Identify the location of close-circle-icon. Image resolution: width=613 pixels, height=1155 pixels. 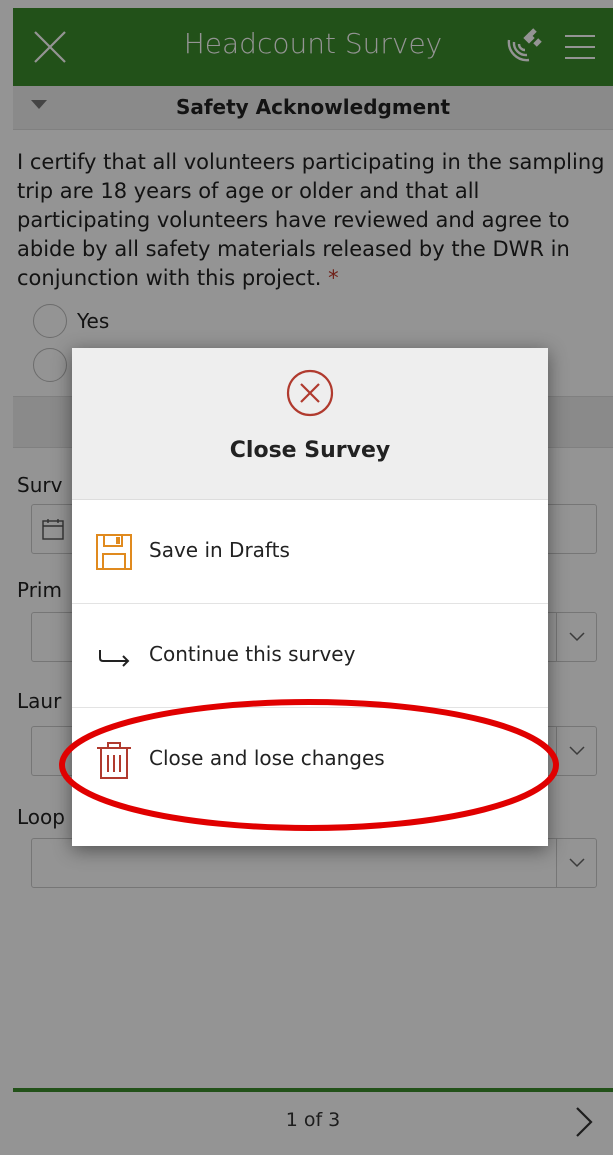
(310, 393).